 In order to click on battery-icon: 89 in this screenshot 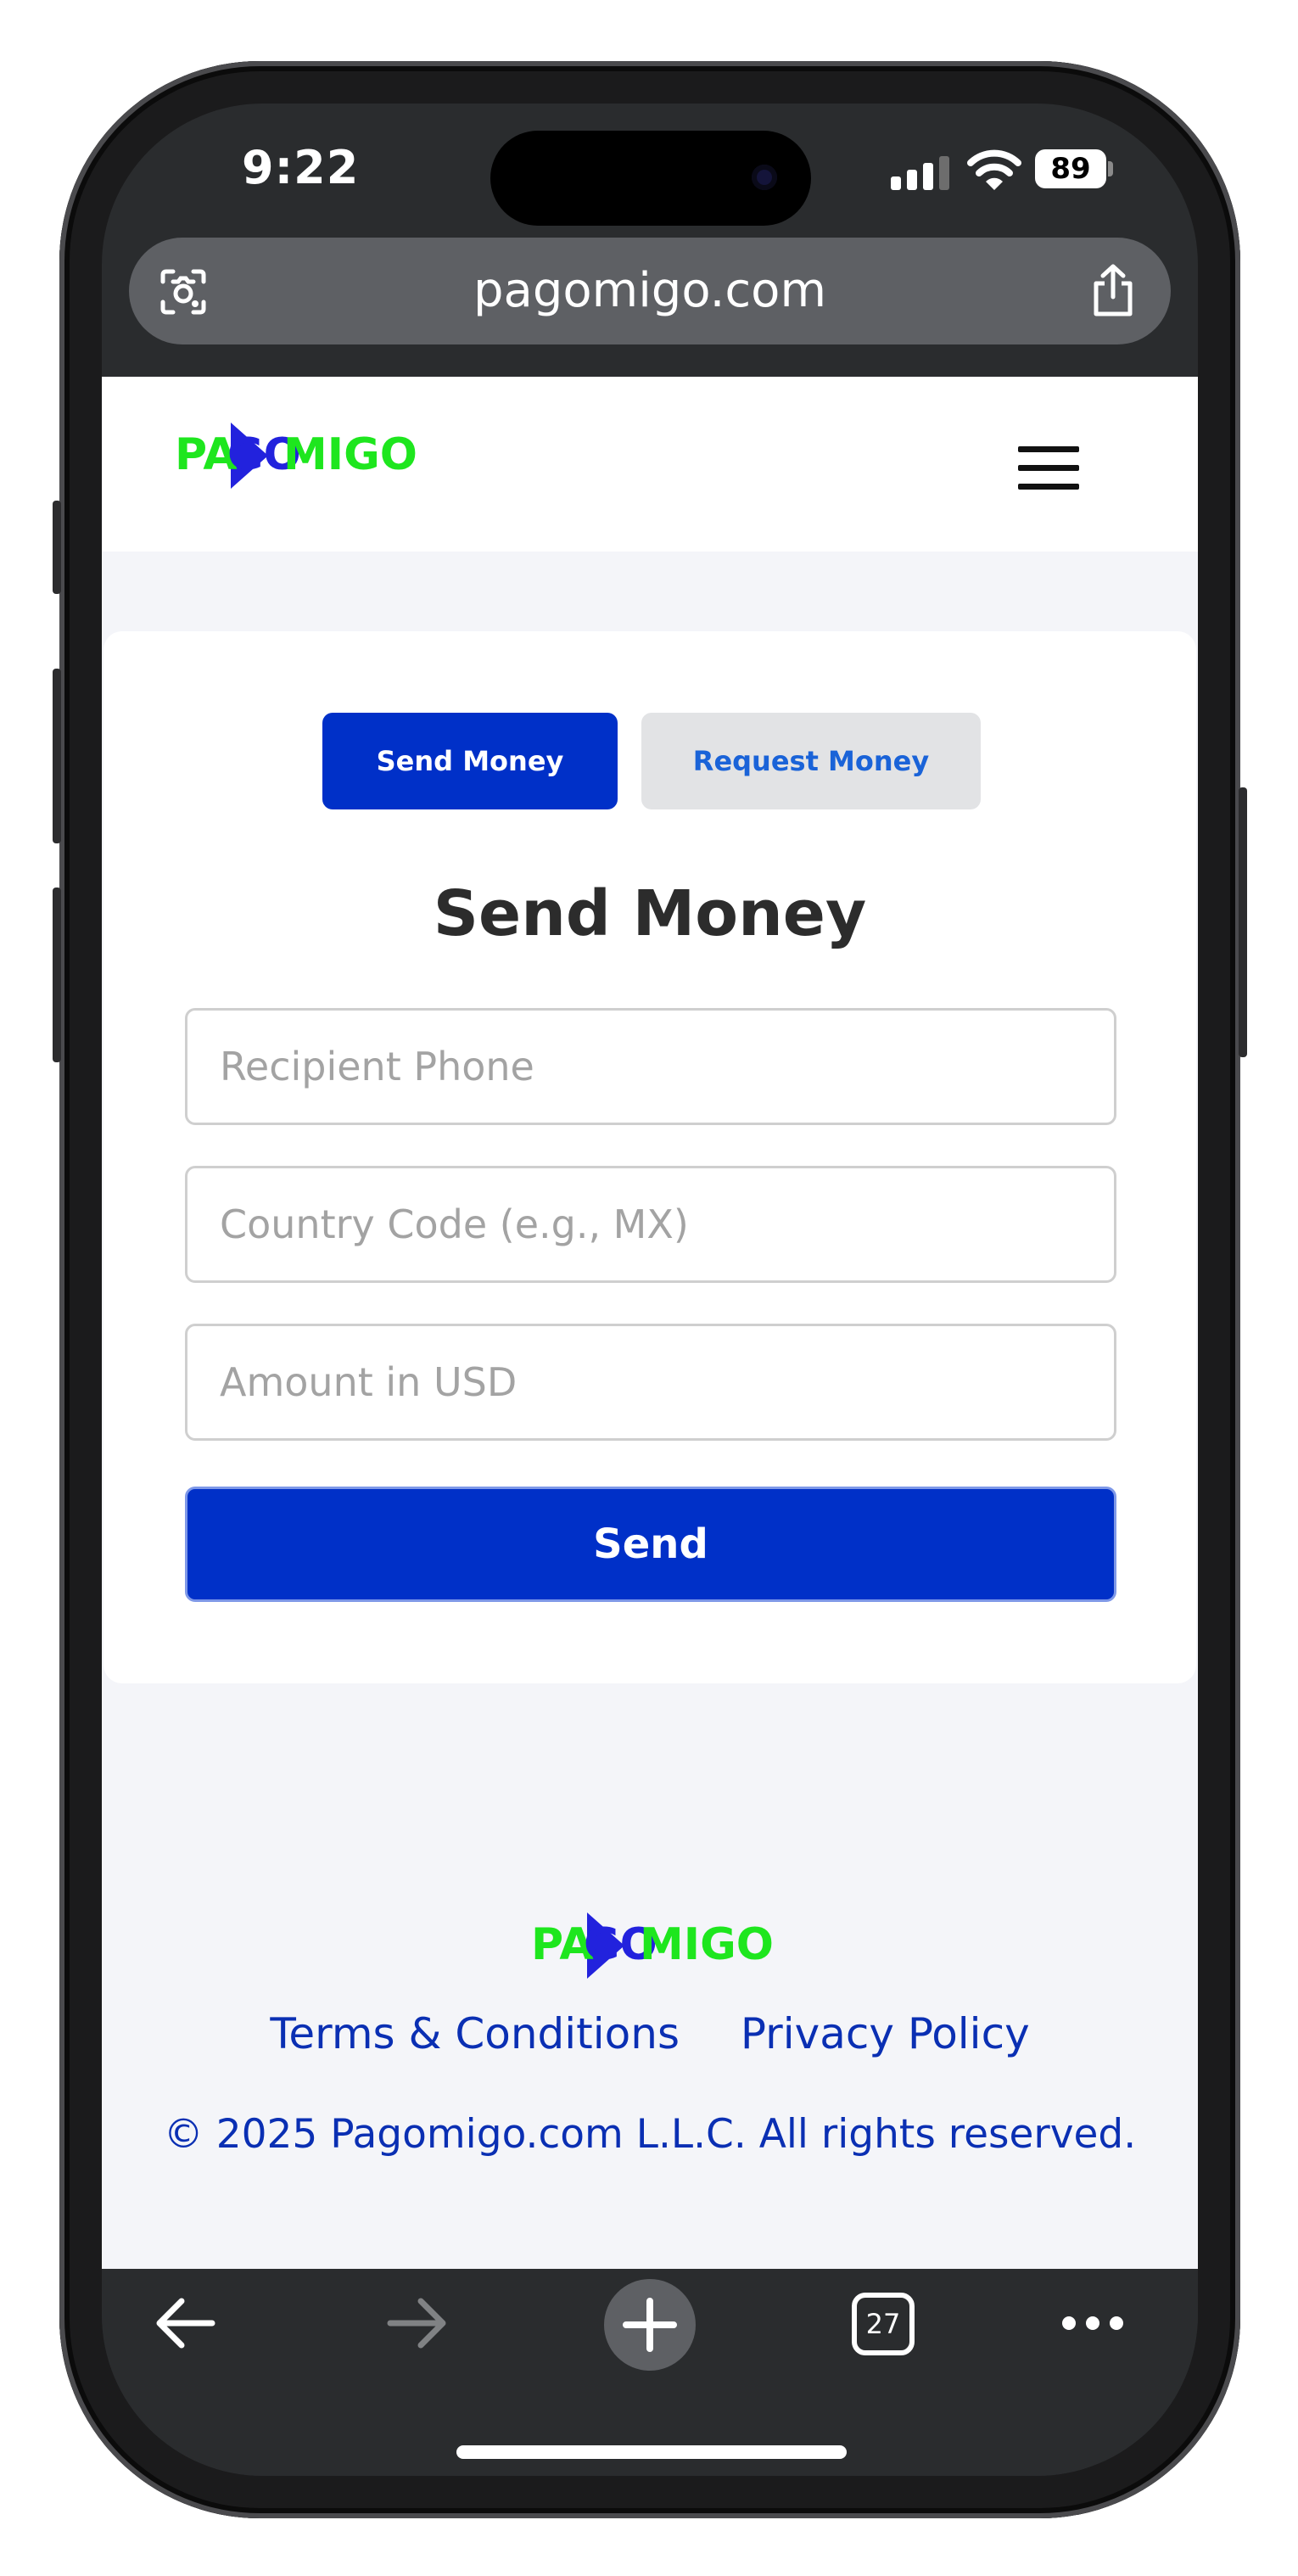, I will do `click(1074, 168)`.